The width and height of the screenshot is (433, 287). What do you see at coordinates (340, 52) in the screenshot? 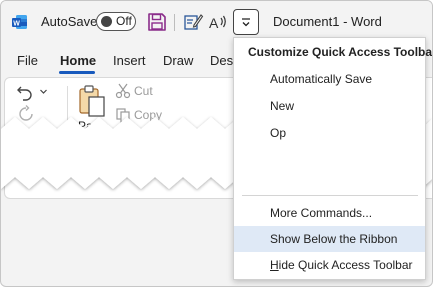
I see `menu-header: Customize Quick Access Toolbar` at bounding box center [340, 52].